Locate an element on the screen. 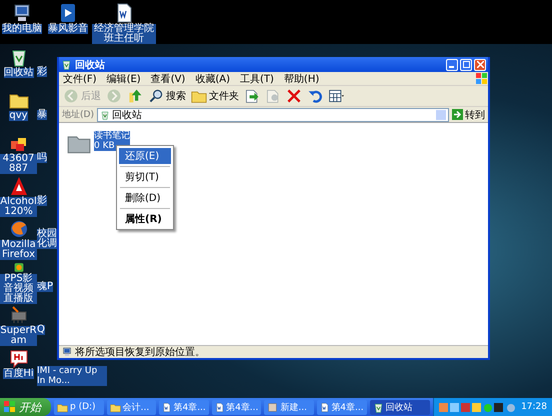 The height and width of the screenshot is (416, 552). desktop-icon-label: 我的电脑 is located at coordinates (22, 29).